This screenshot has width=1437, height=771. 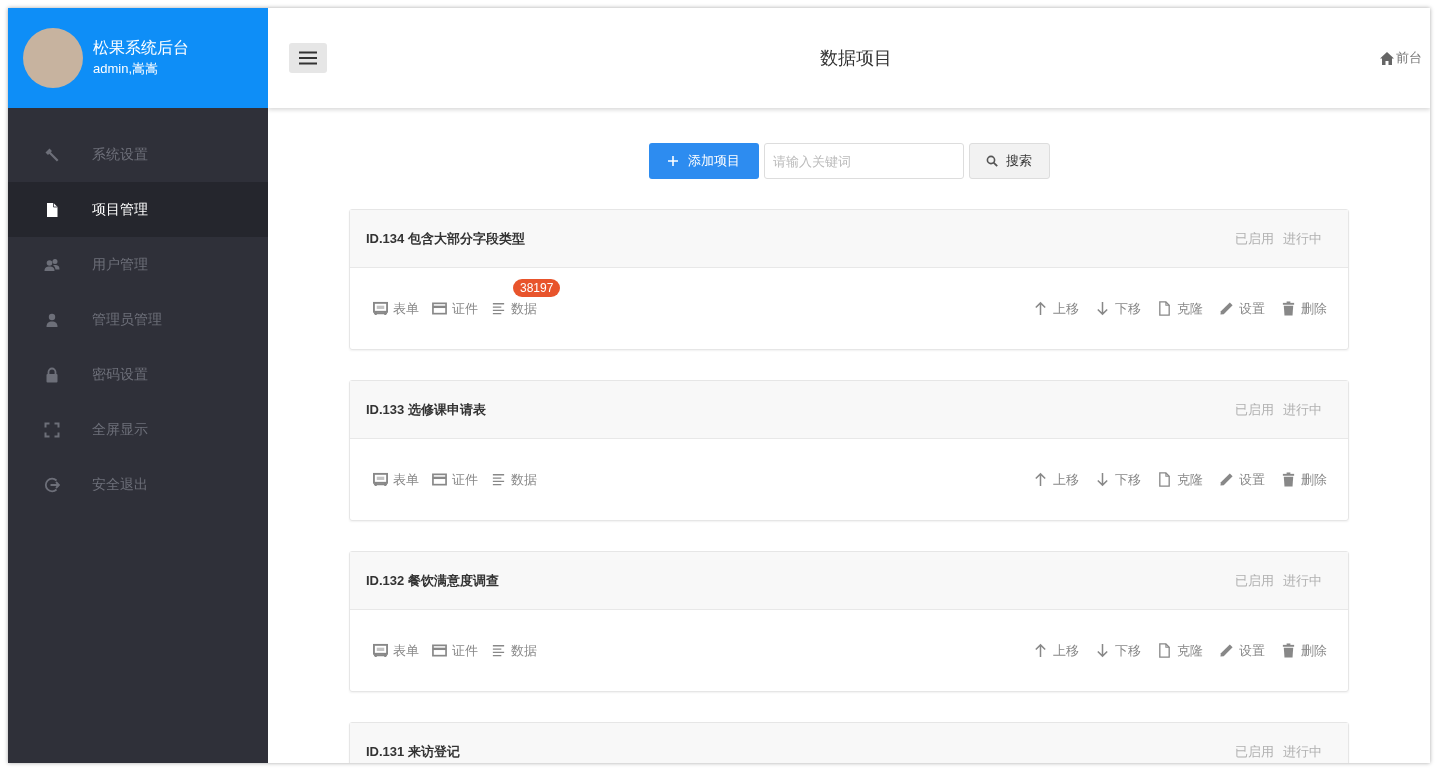 I want to click on lock-icon, so click(x=52, y=374).